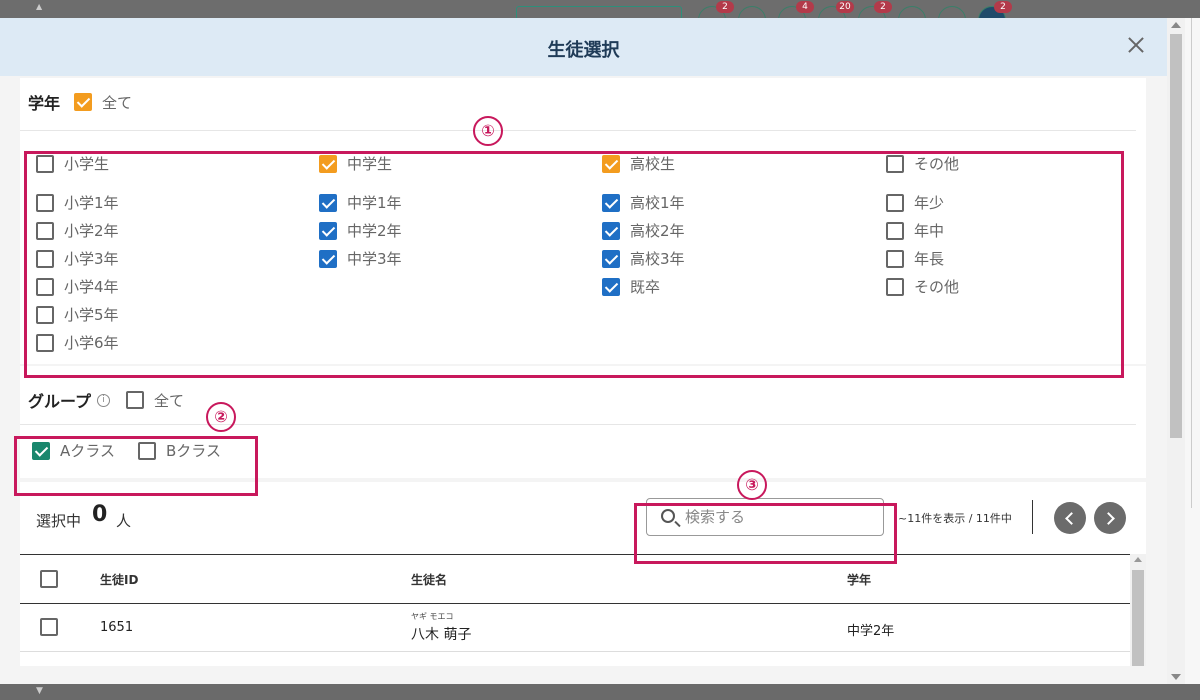 This screenshot has height=700, width=1200. I want to click on annotation-number-1: ①, so click(488, 131).